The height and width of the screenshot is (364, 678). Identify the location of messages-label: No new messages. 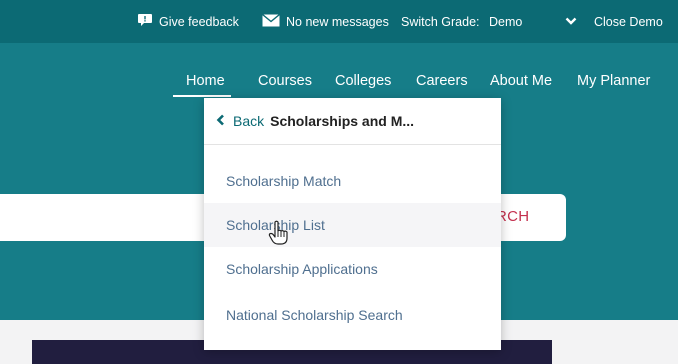
(337, 21).